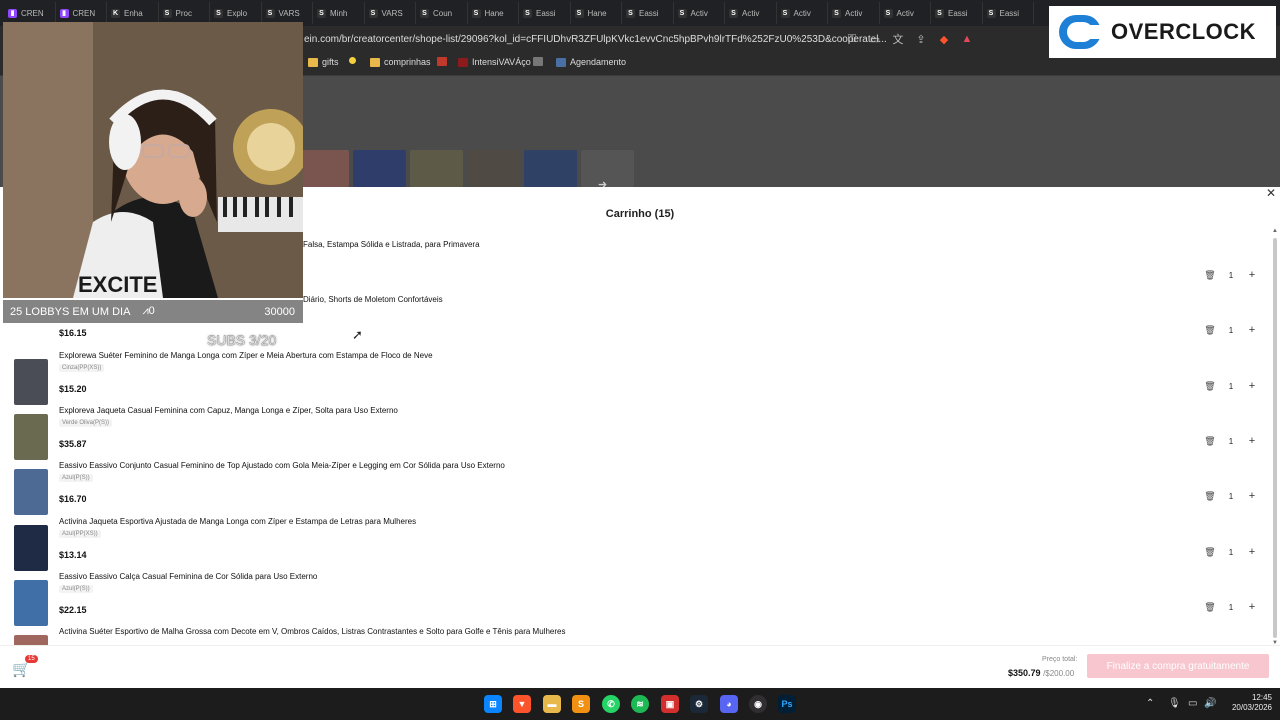 This screenshot has width=1280, height=720. I want to click on browser-tab: S Explo, so click(236, 13).